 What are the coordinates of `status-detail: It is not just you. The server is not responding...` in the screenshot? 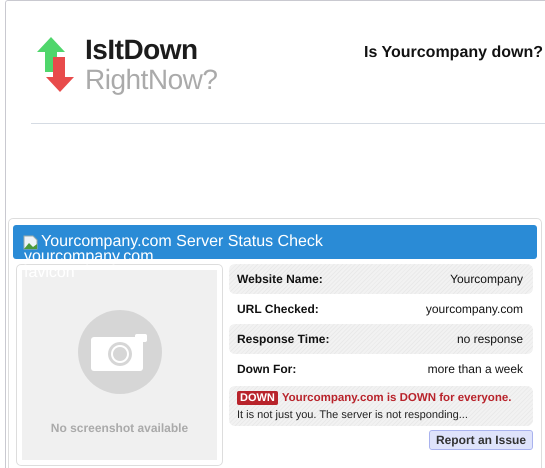 It's located at (353, 415).